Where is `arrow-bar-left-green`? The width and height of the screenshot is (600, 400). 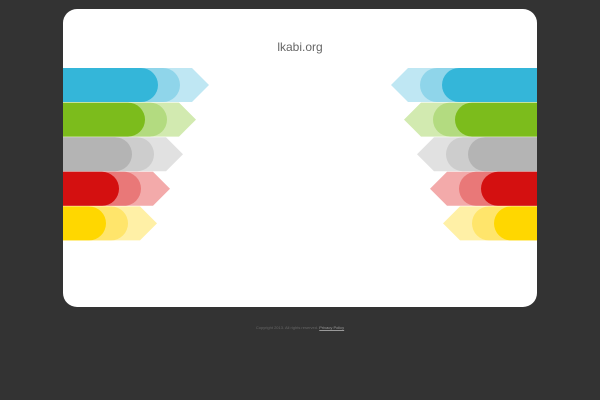 arrow-bar-left-green is located at coordinates (129, 119).